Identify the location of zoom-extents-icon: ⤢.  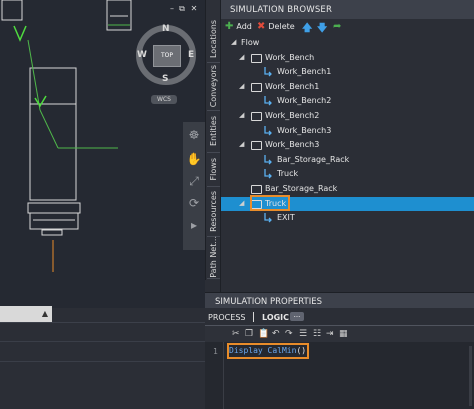
(194, 181).